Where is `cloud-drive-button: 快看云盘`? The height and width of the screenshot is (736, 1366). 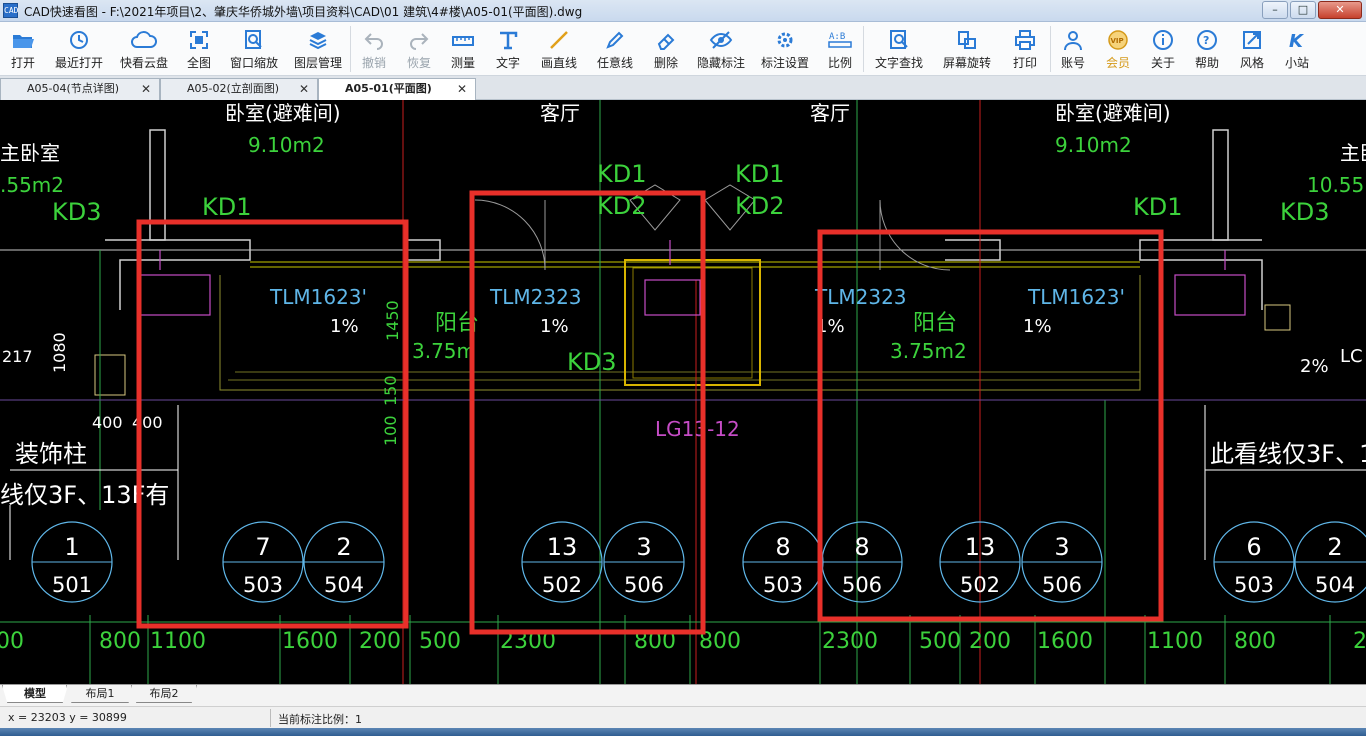
cloud-drive-button: 快看云盘 is located at coordinates (144, 49).